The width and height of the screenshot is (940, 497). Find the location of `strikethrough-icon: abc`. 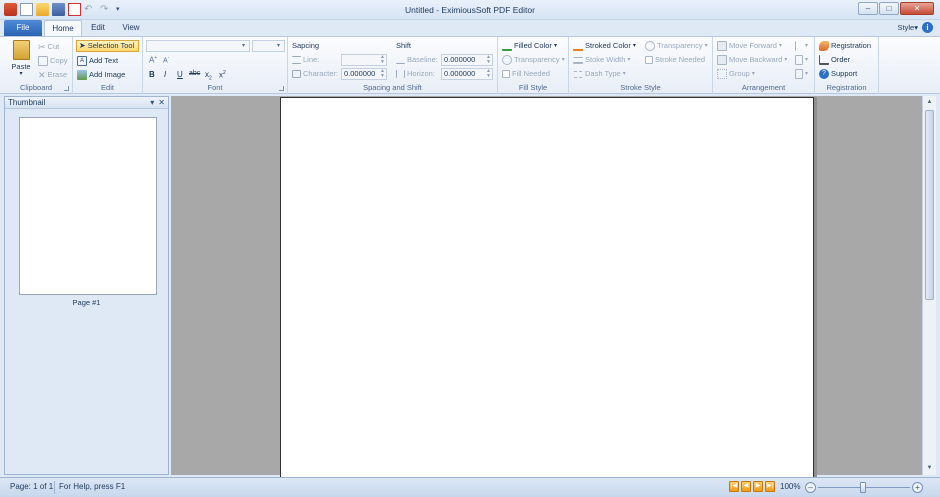

strikethrough-icon: abc is located at coordinates (194, 73).